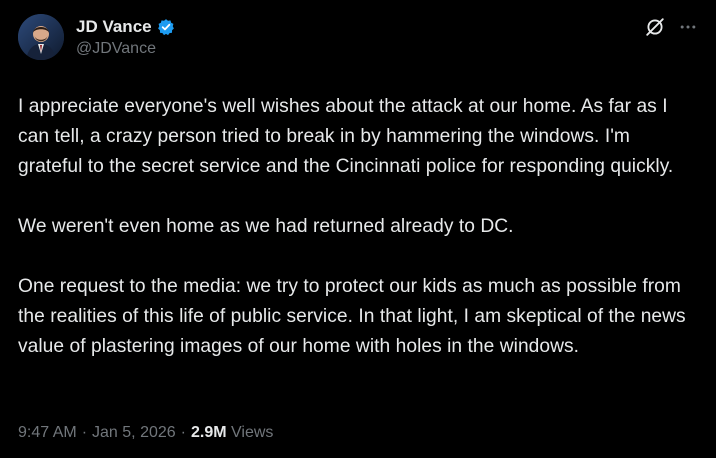 The height and width of the screenshot is (458, 716). Describe the element at coordinates (688, 27) in the screenshot. I see `more-icon` at that location.